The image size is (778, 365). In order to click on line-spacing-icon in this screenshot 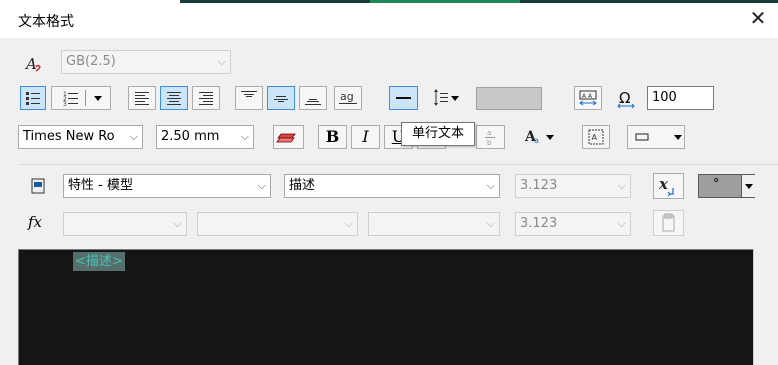, I will do `click(446, 97)`.